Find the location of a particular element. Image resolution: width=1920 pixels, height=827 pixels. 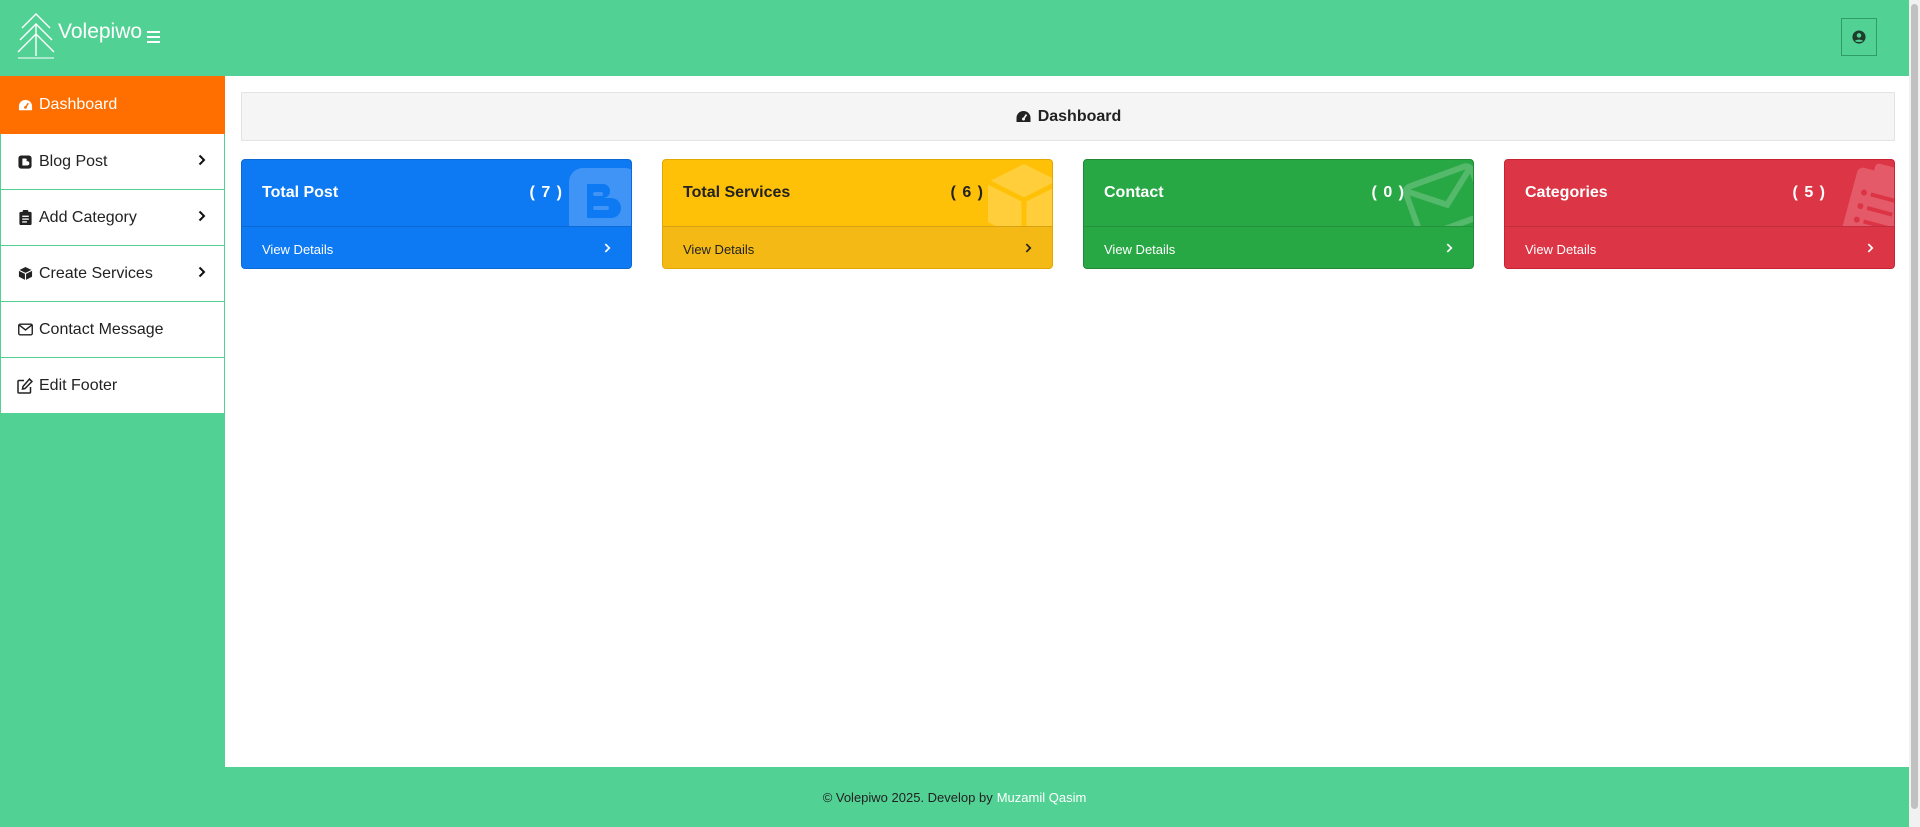

brand: Volepiwo is located at coordinates (78, 36).